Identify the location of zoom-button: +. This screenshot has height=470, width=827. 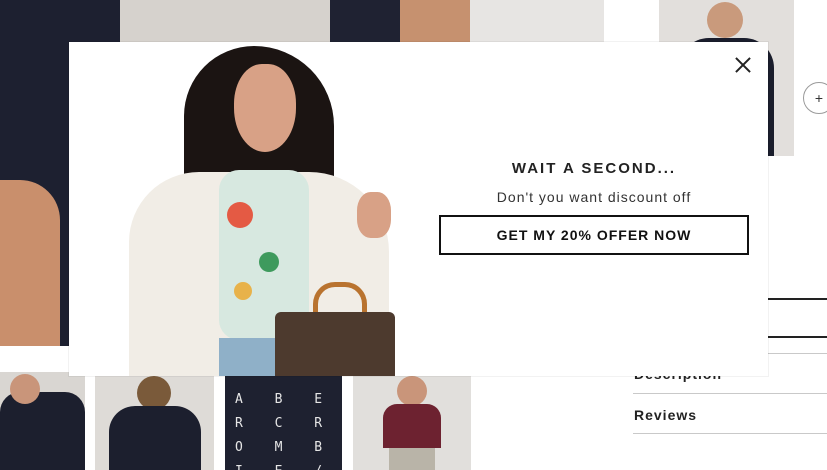
(815, 98).